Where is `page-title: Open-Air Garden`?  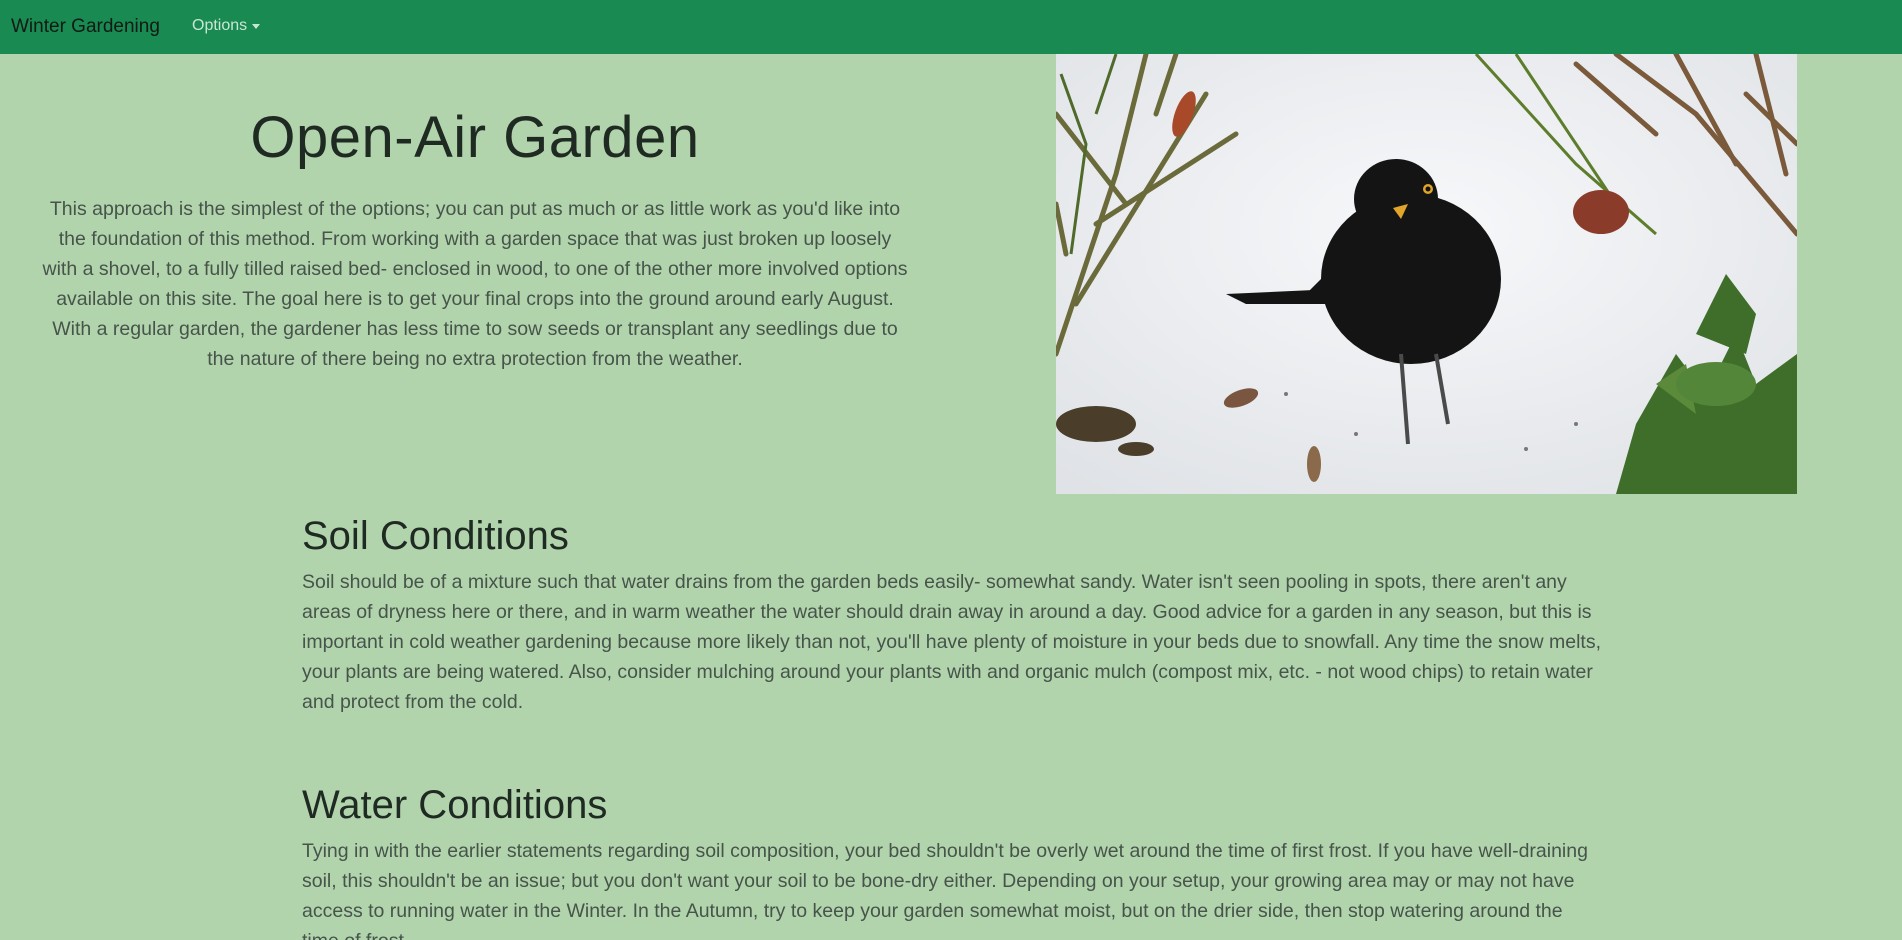
page-title: Open-Air Garden is located at coordinates (475, 137).